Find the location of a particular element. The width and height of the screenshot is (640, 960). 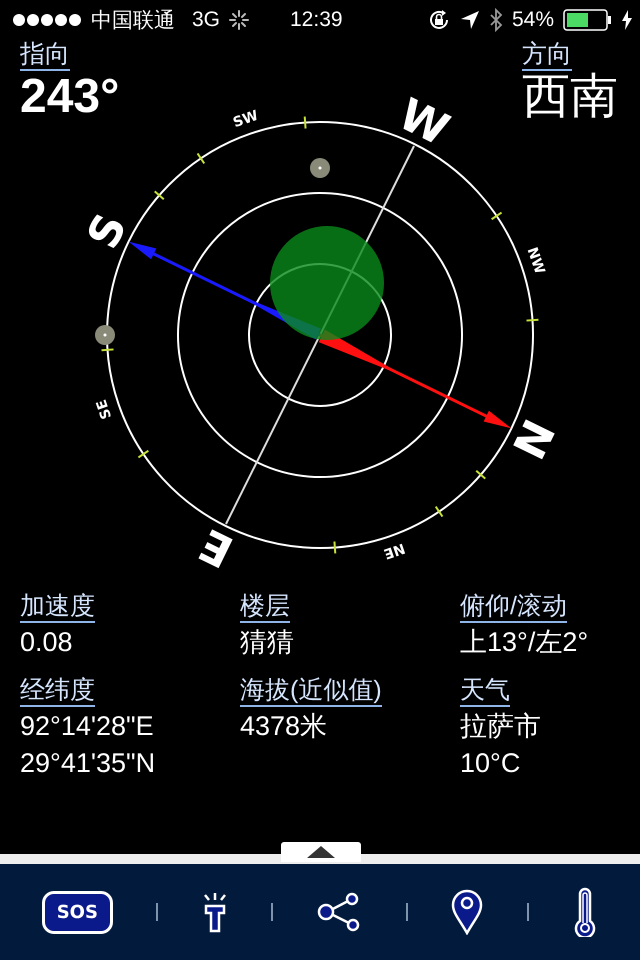

charging-icon is located at coordinates (627, 20).